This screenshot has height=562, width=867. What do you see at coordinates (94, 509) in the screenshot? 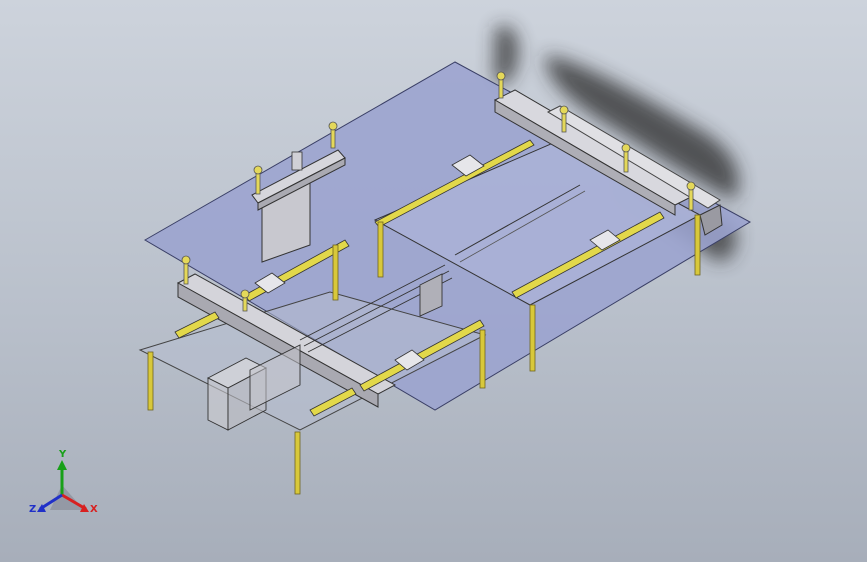
I see `triad-x-label: X` at bounding box center [94, 509].